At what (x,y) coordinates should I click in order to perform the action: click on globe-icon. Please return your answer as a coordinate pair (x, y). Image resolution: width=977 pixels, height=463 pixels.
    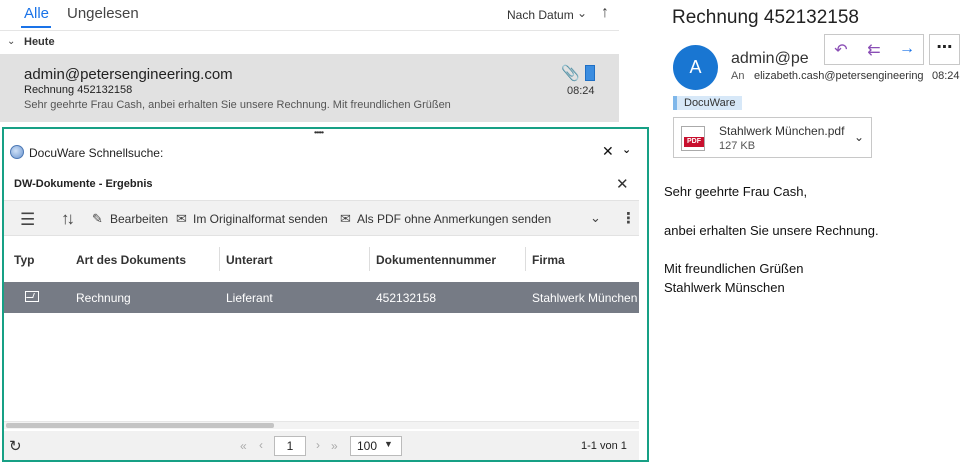
    Looking at the image, I should click on (17, 152).